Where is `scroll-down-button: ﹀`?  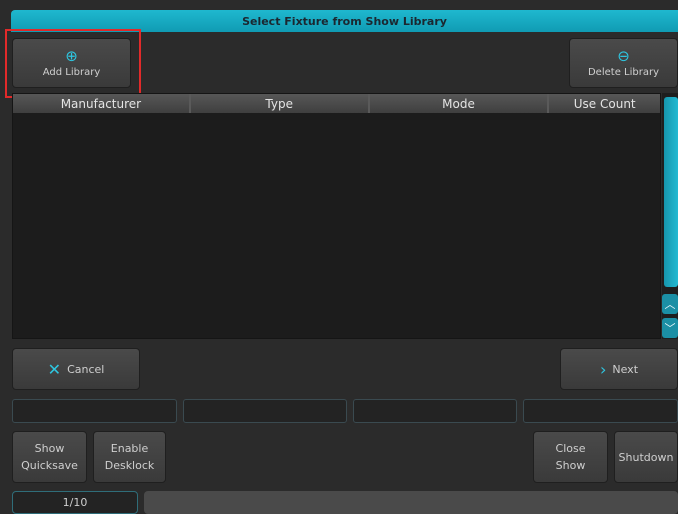
scroll-down-button: ﹀ is located at coordinates (670, 328).